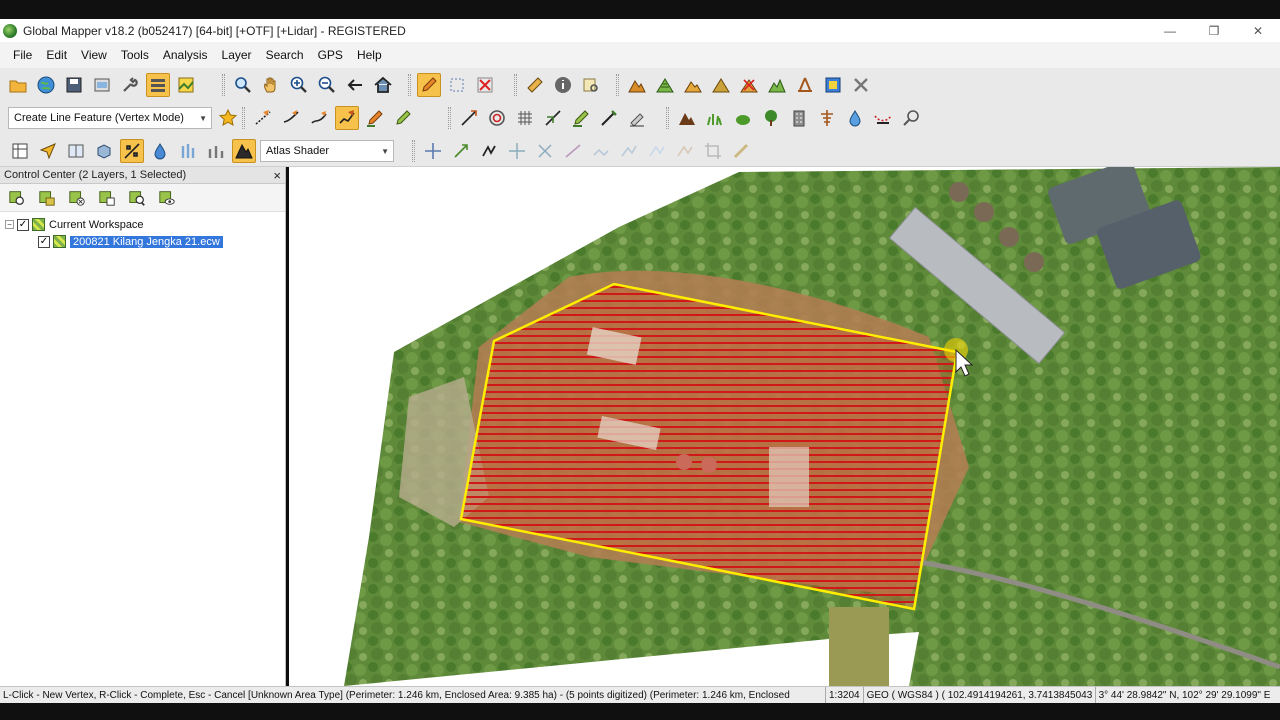  I want to click on edit-vertex-icon, so click(375, 118).